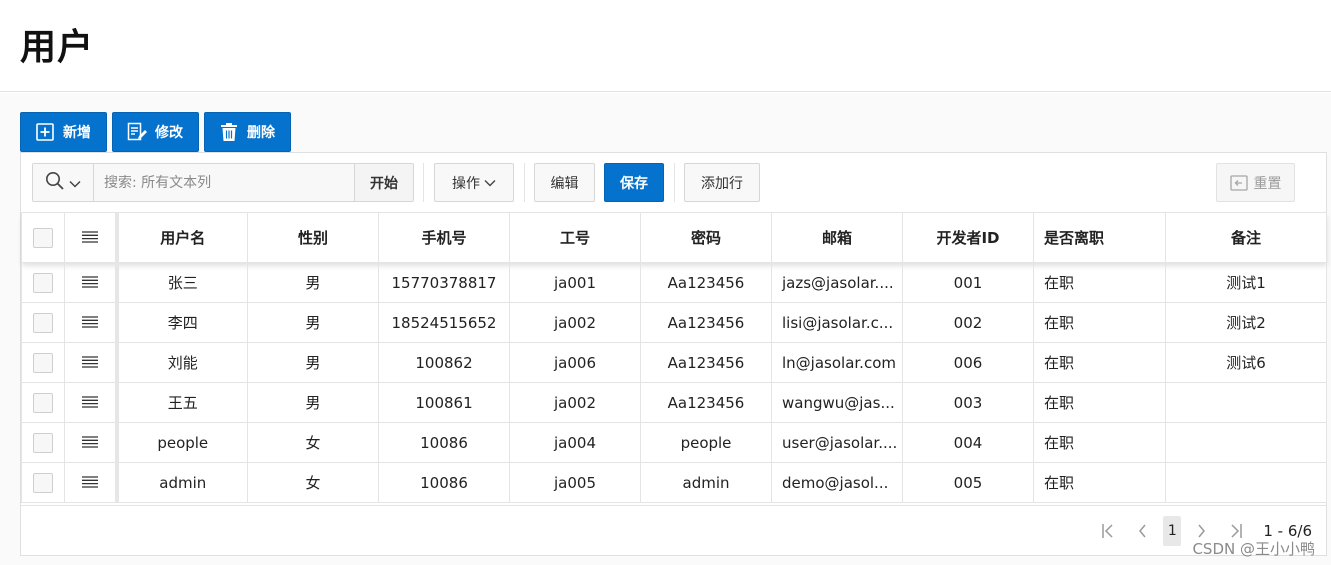 The width and height of the screenshot is (1331, 565). I want to click on cell-dev-id: 003, so click(968, 402).